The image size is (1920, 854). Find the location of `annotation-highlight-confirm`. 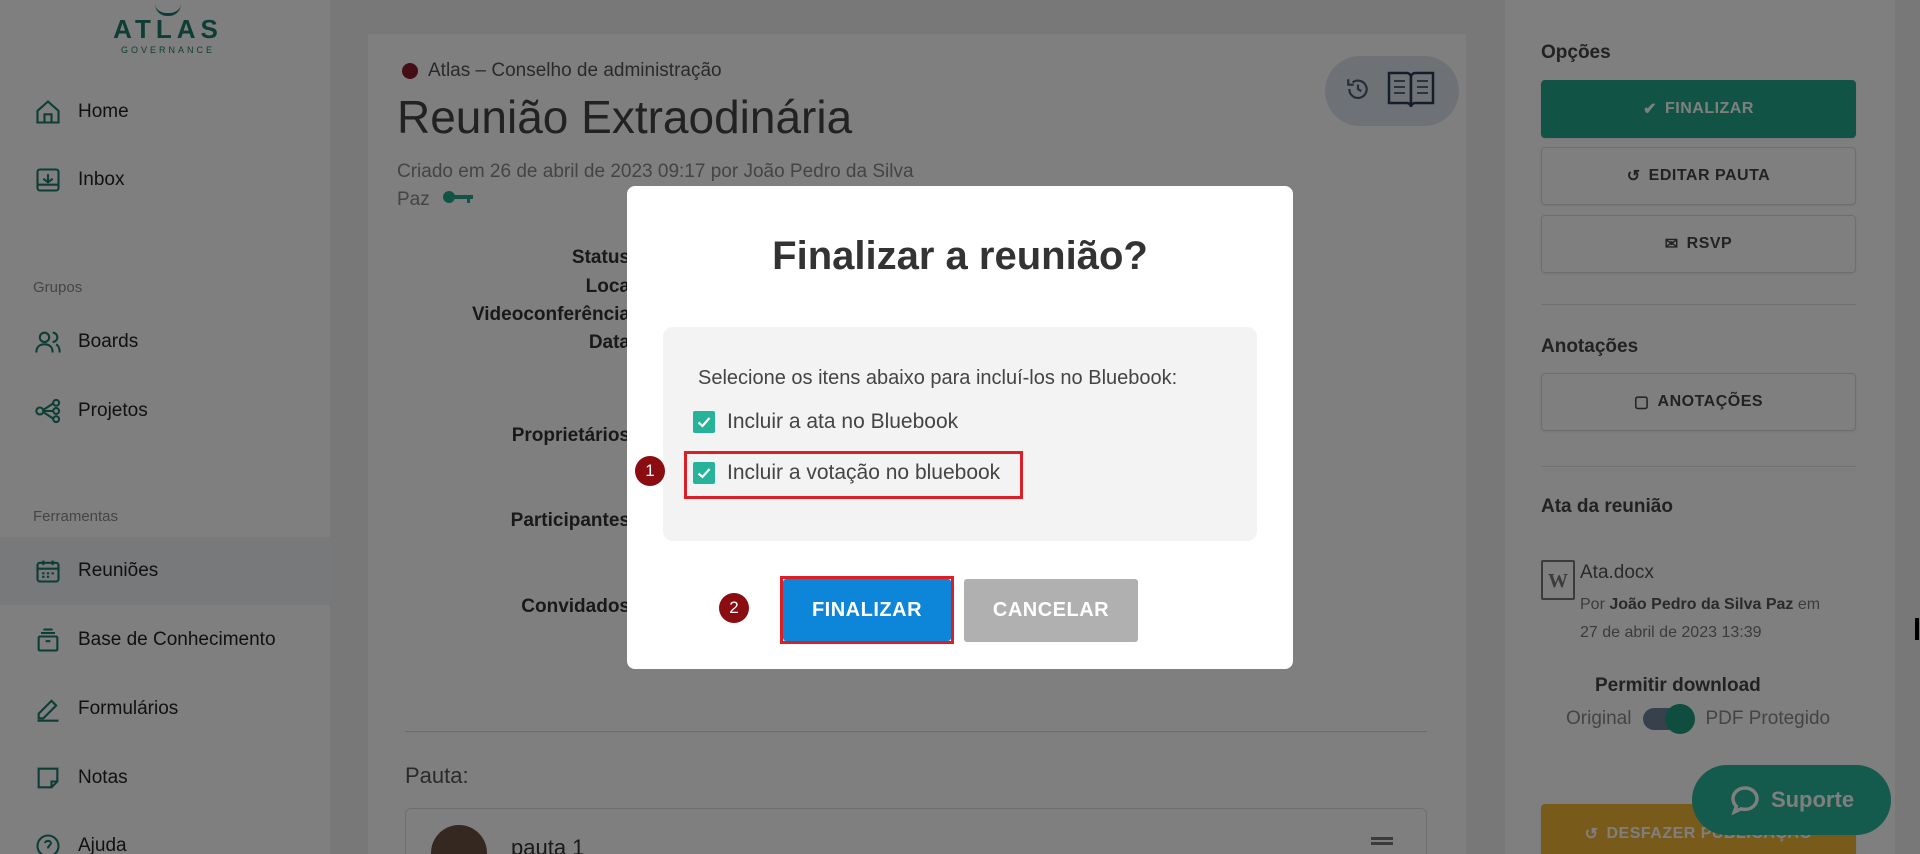

annotation-highlight-confirm is located at coordinates (867, 610).